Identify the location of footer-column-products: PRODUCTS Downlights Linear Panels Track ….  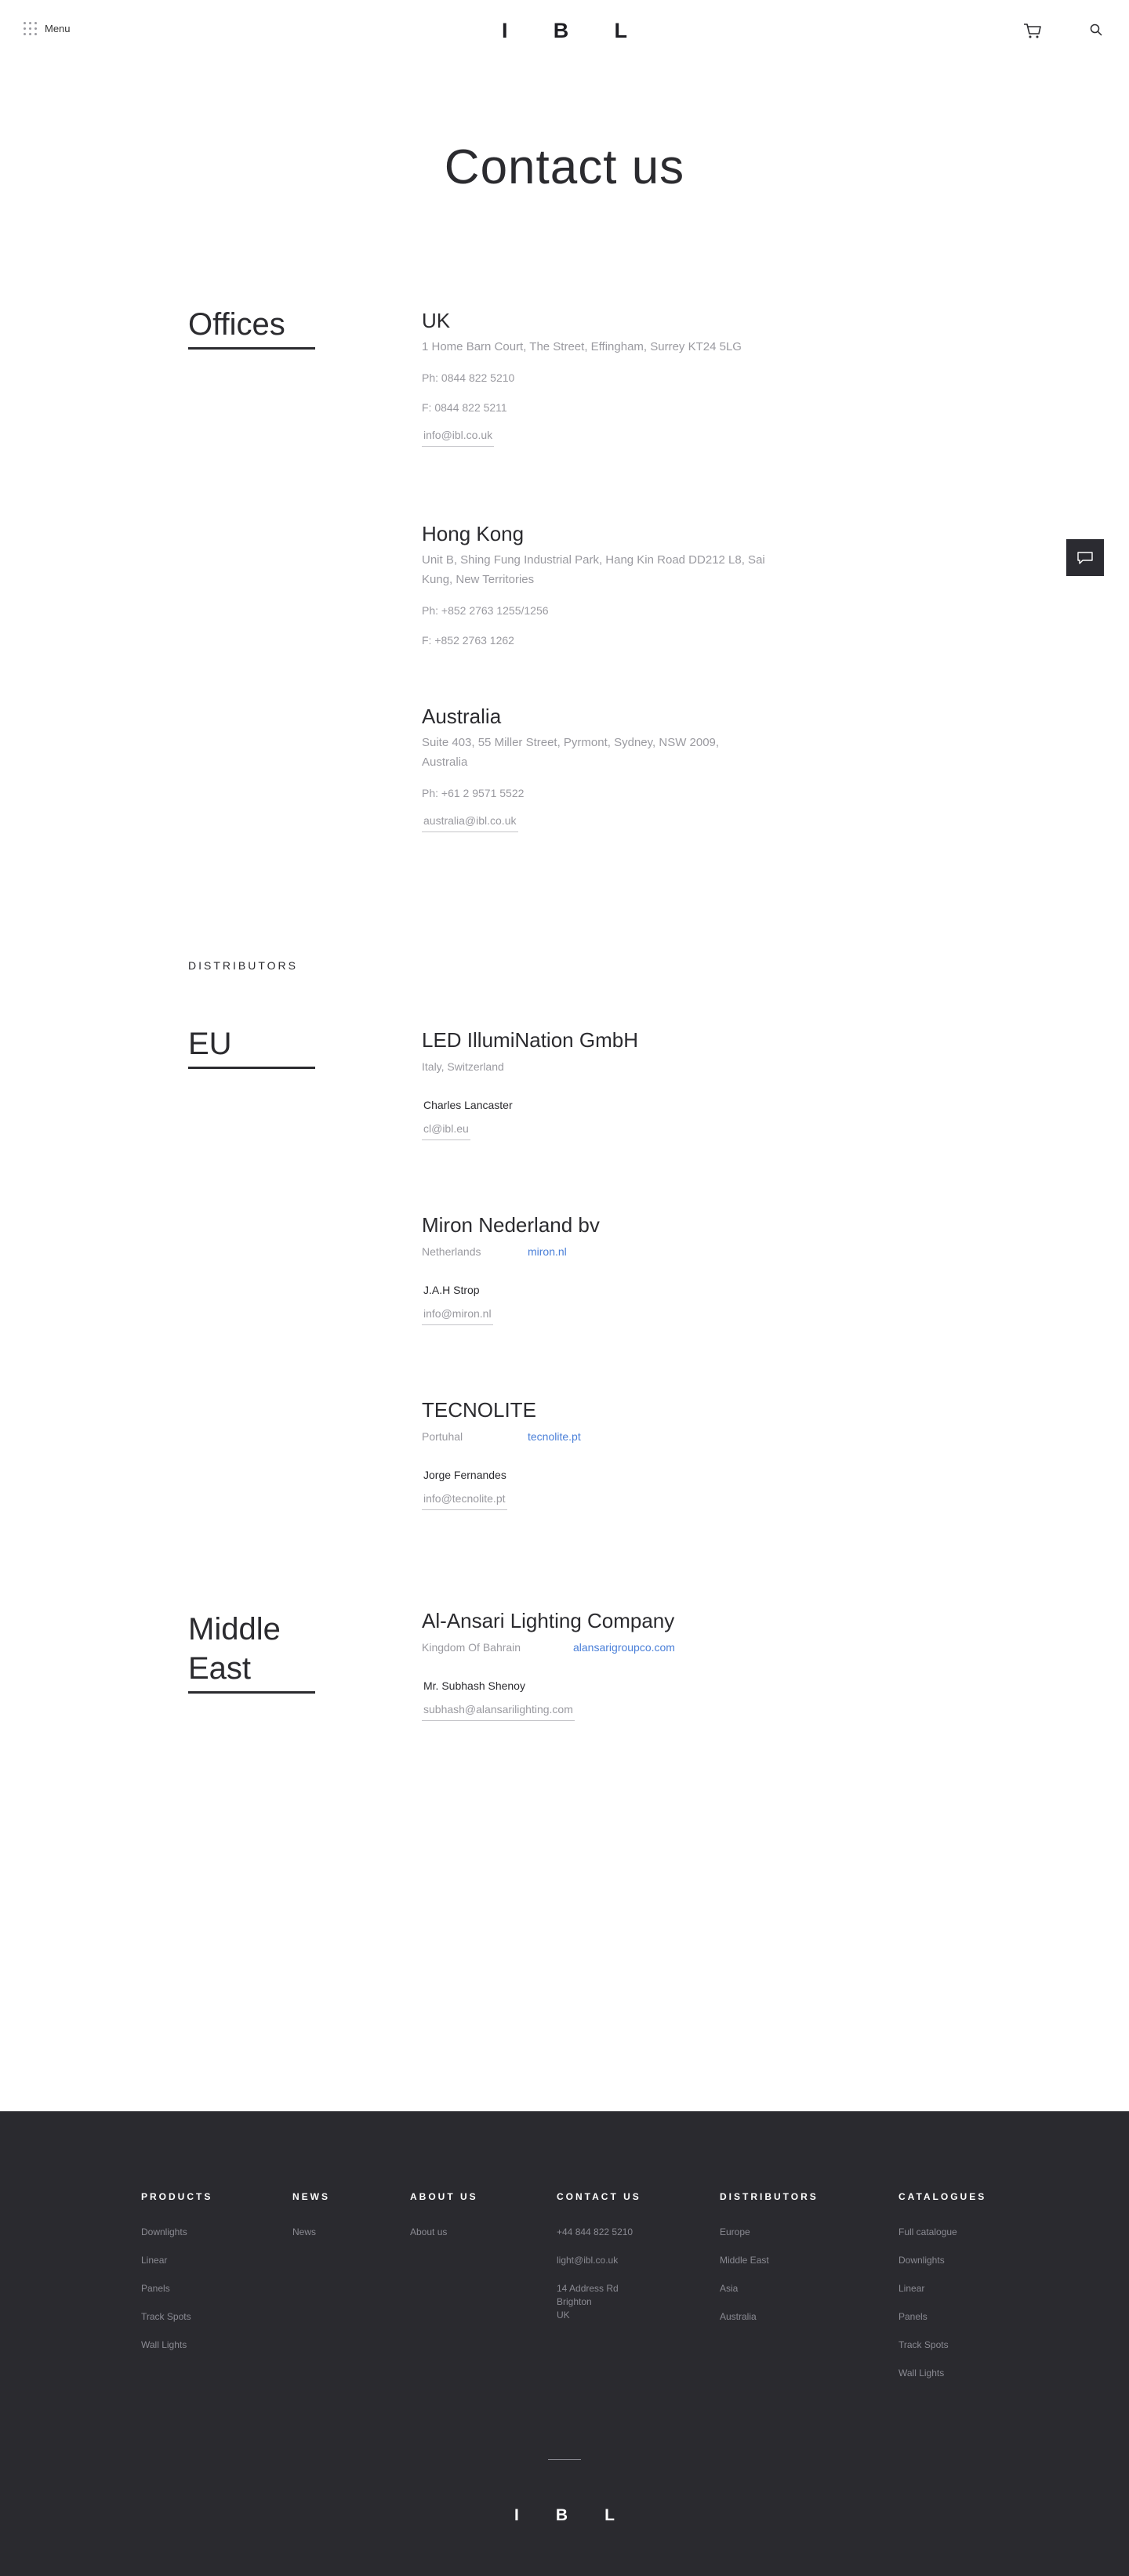
(176, 2279).